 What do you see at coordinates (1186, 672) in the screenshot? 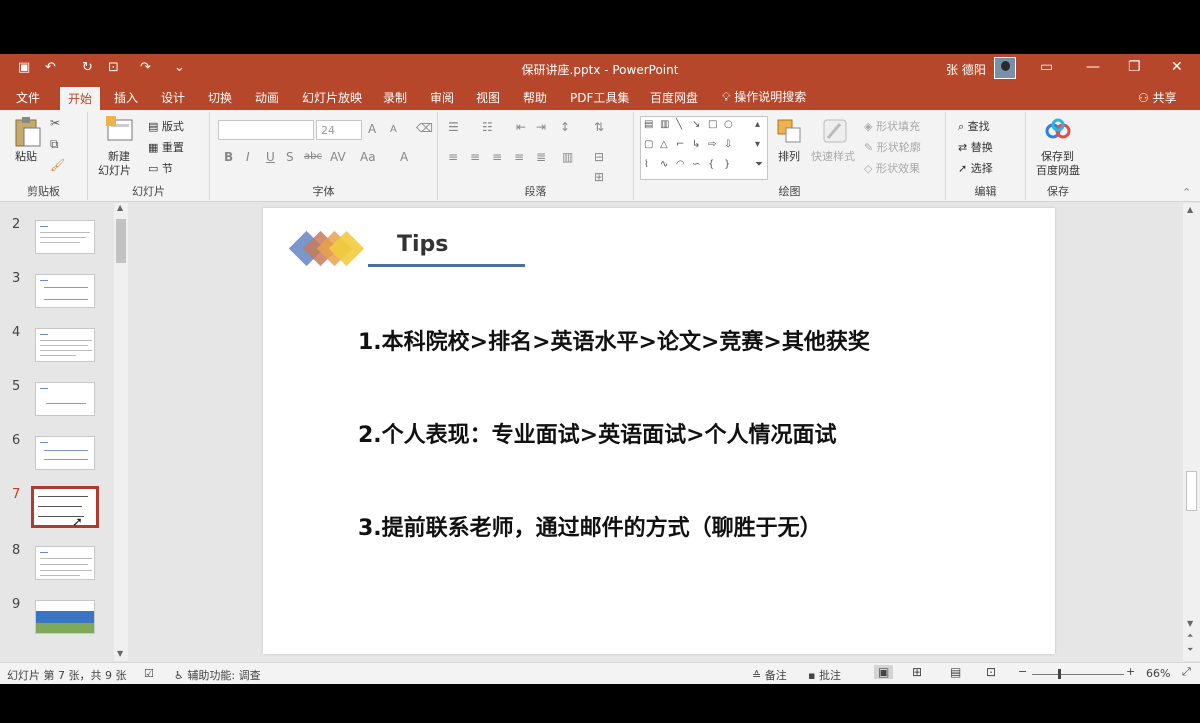
I see `fit-slide-icon: ⤢` at bounding box center [1186, 672].